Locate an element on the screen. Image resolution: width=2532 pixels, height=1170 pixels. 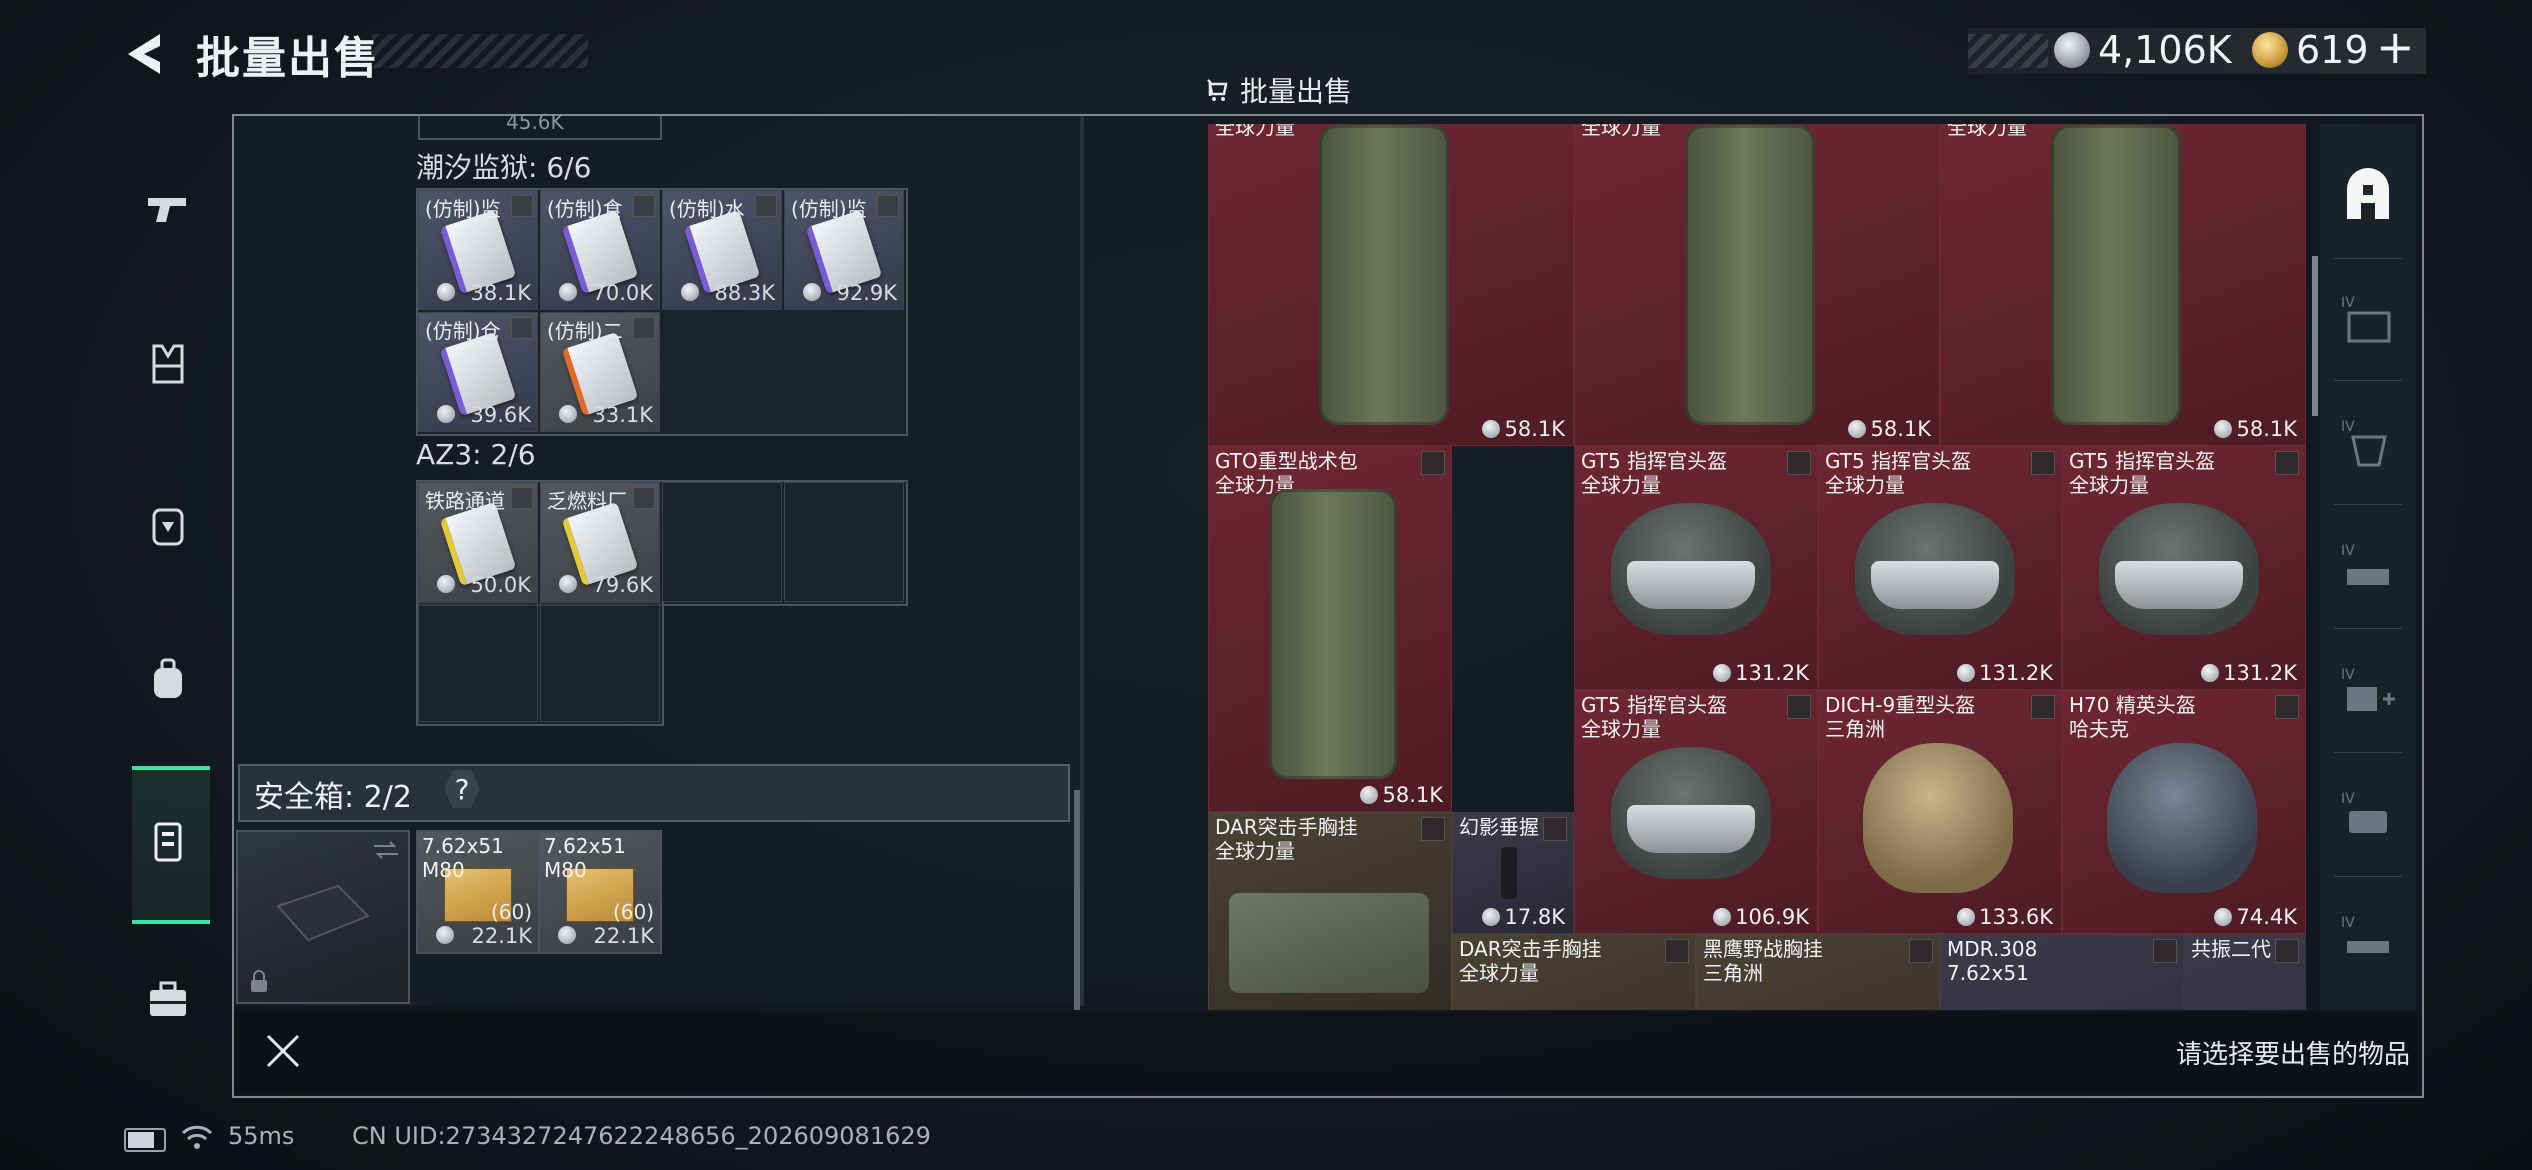
stash-item-card: (仿制)监 38.1K is located at coordinates (478, 250).